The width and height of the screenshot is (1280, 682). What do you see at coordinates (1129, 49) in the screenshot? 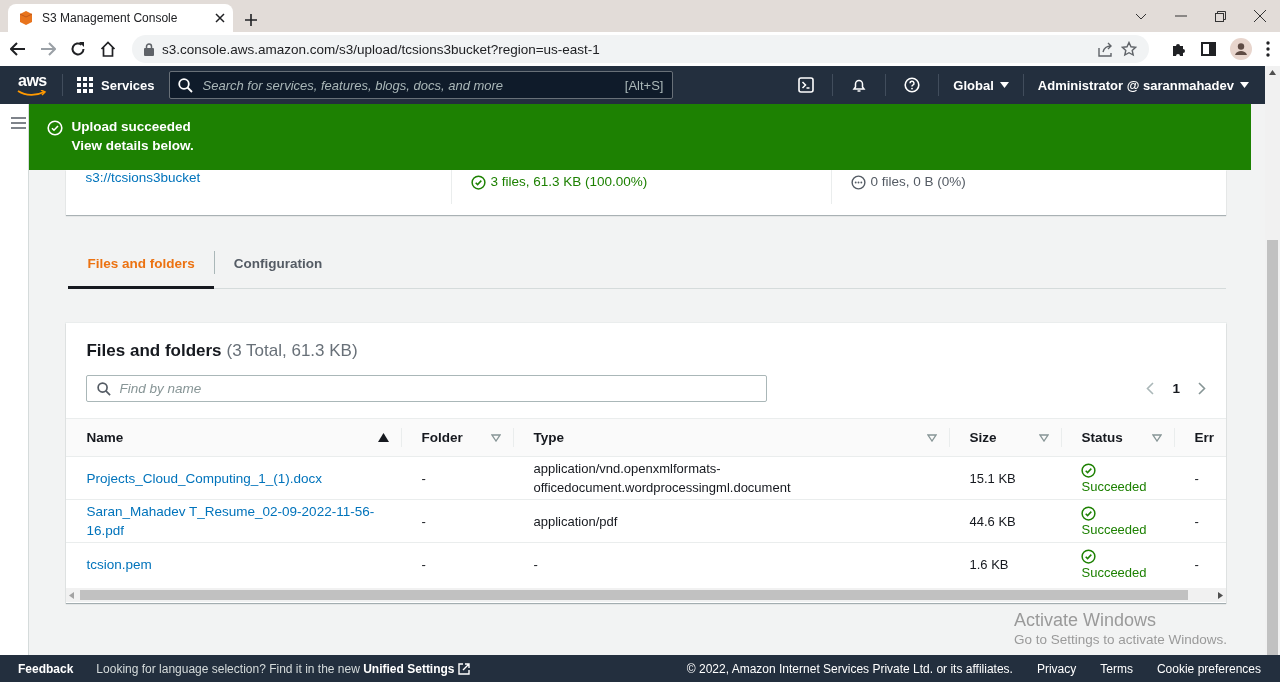
I see `star-icon` at bounding box center [1129, 49].